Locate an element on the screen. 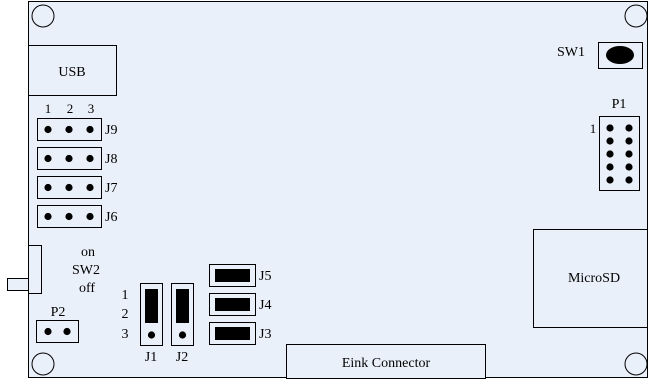 Image resolution: width=648 pixels, height=379 pixels. sw2-on-label: on is located at coordinates (88, 252).